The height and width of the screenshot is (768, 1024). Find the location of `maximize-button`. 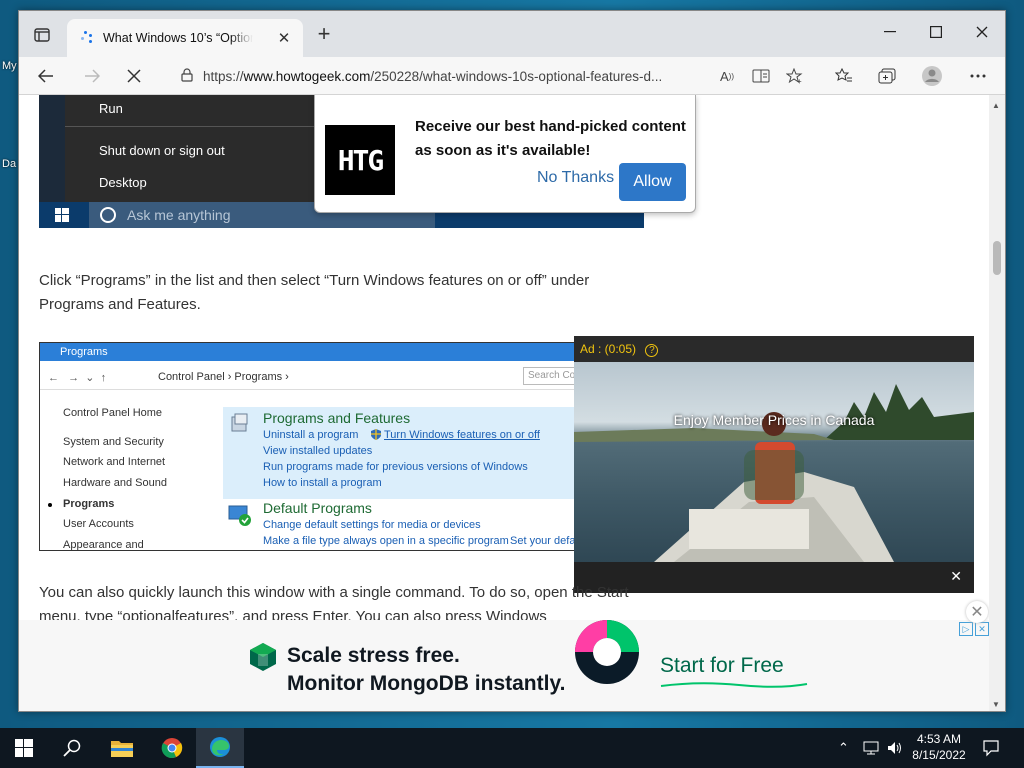

maximize-button is located at coordinates (936, 32).